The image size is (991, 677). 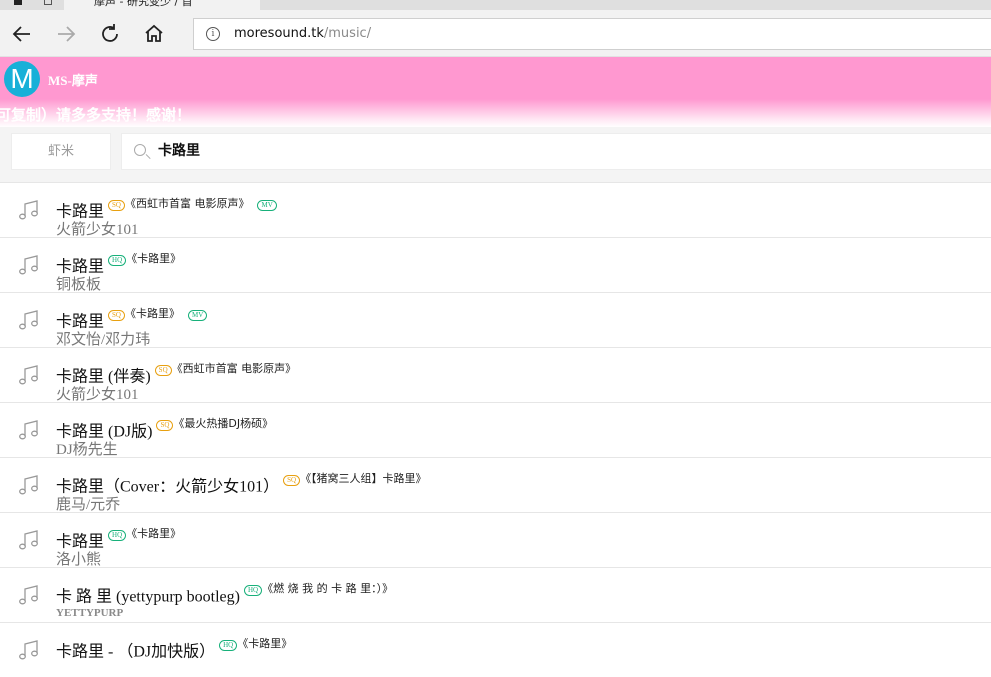 I want to click on song-row: 卡路里 - （DJ加快版） HQ 《卡路里》, so click(x=495, y=649).